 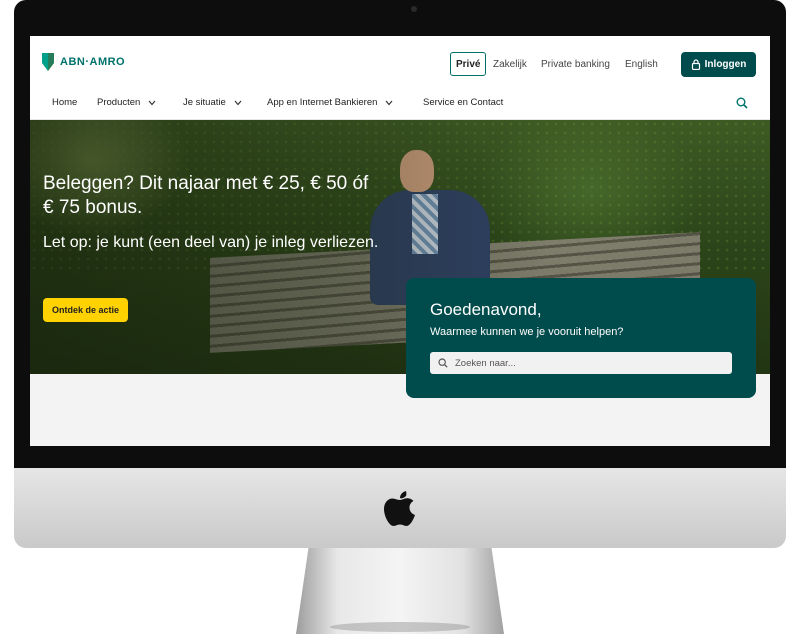 I want to click on nav-item-label: Service en Contact, so click(x=463, y=102).